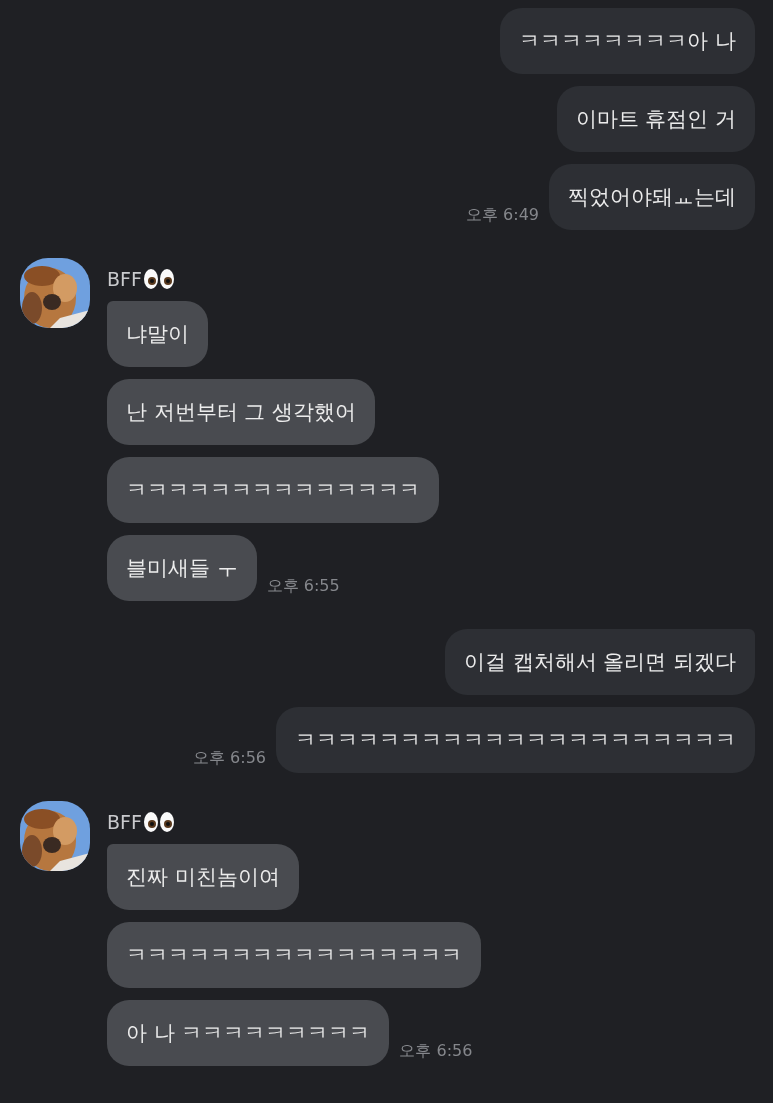 The image size is (773, 1103). I want to click on message-bubble: ㅋㅋㅋㅋㅋㅋㅋㅋㅋㅋㅋㅋㅋㅋㅋㅋ, so click(294, 955).